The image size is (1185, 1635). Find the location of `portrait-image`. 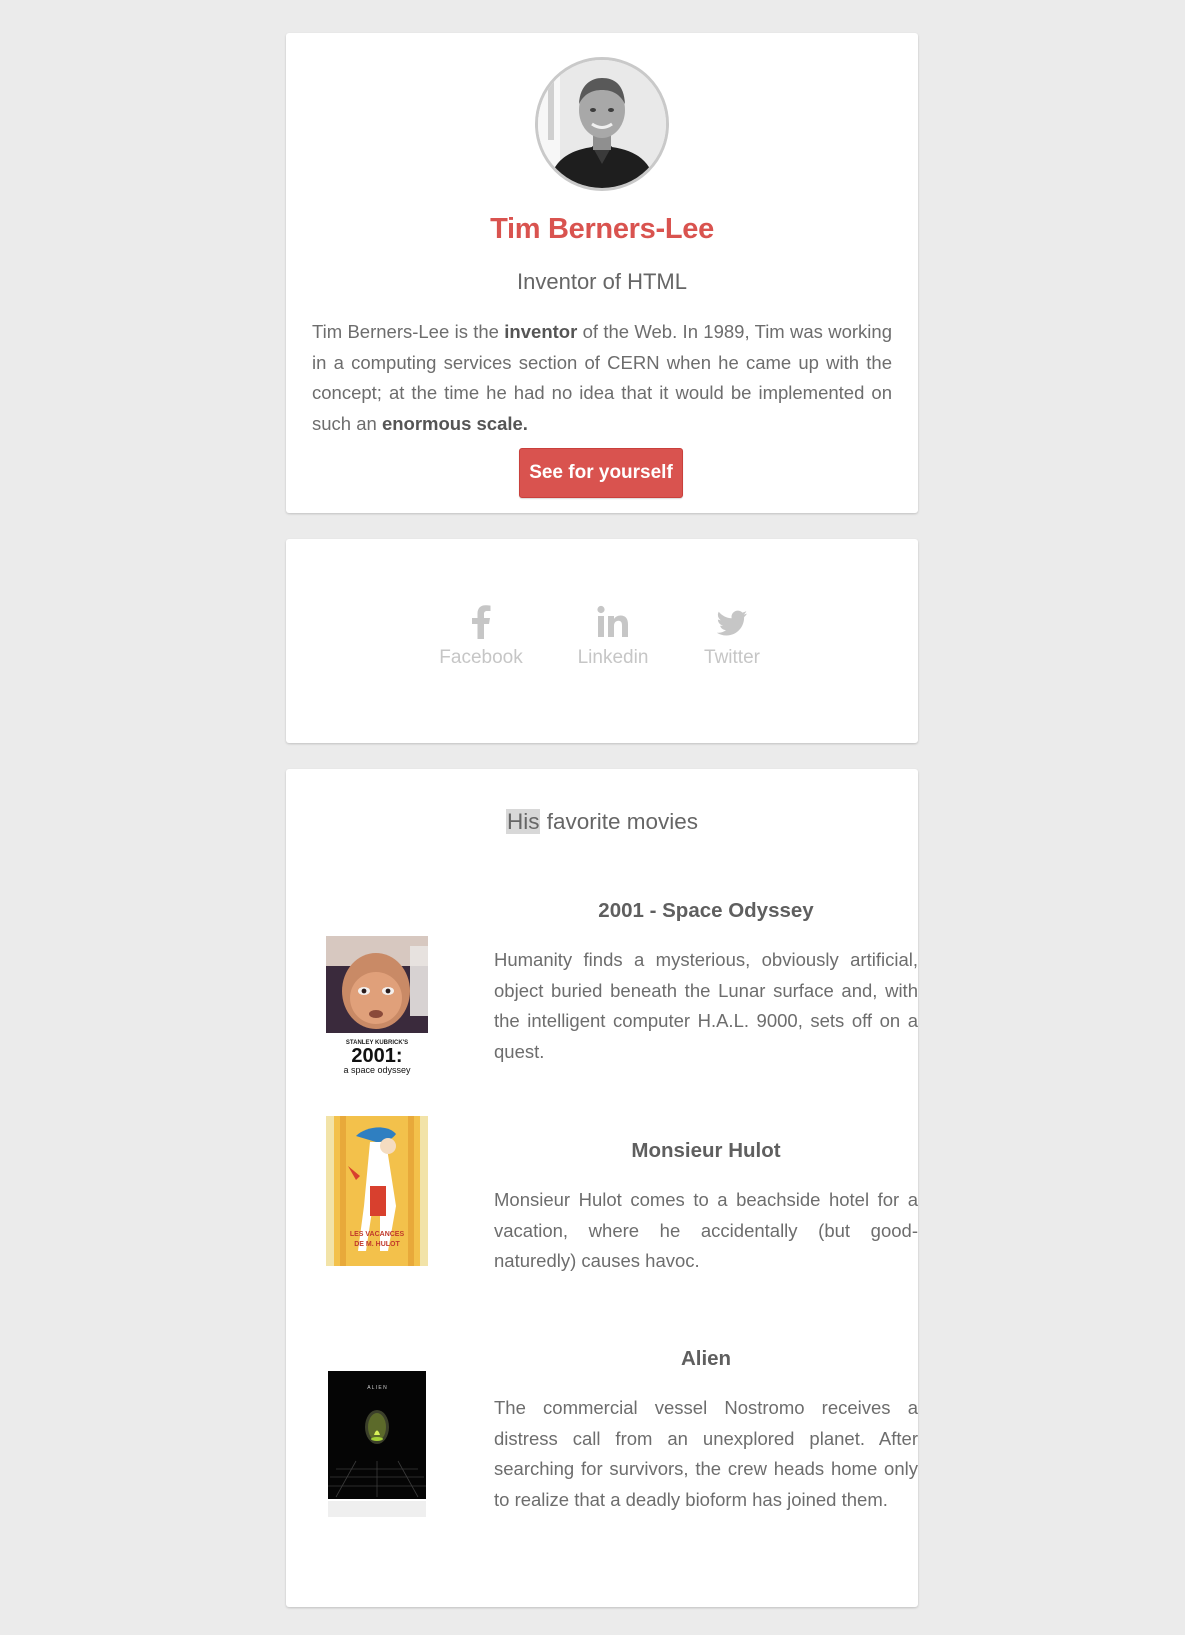

portrait-image is located at coordinates (602, 124).